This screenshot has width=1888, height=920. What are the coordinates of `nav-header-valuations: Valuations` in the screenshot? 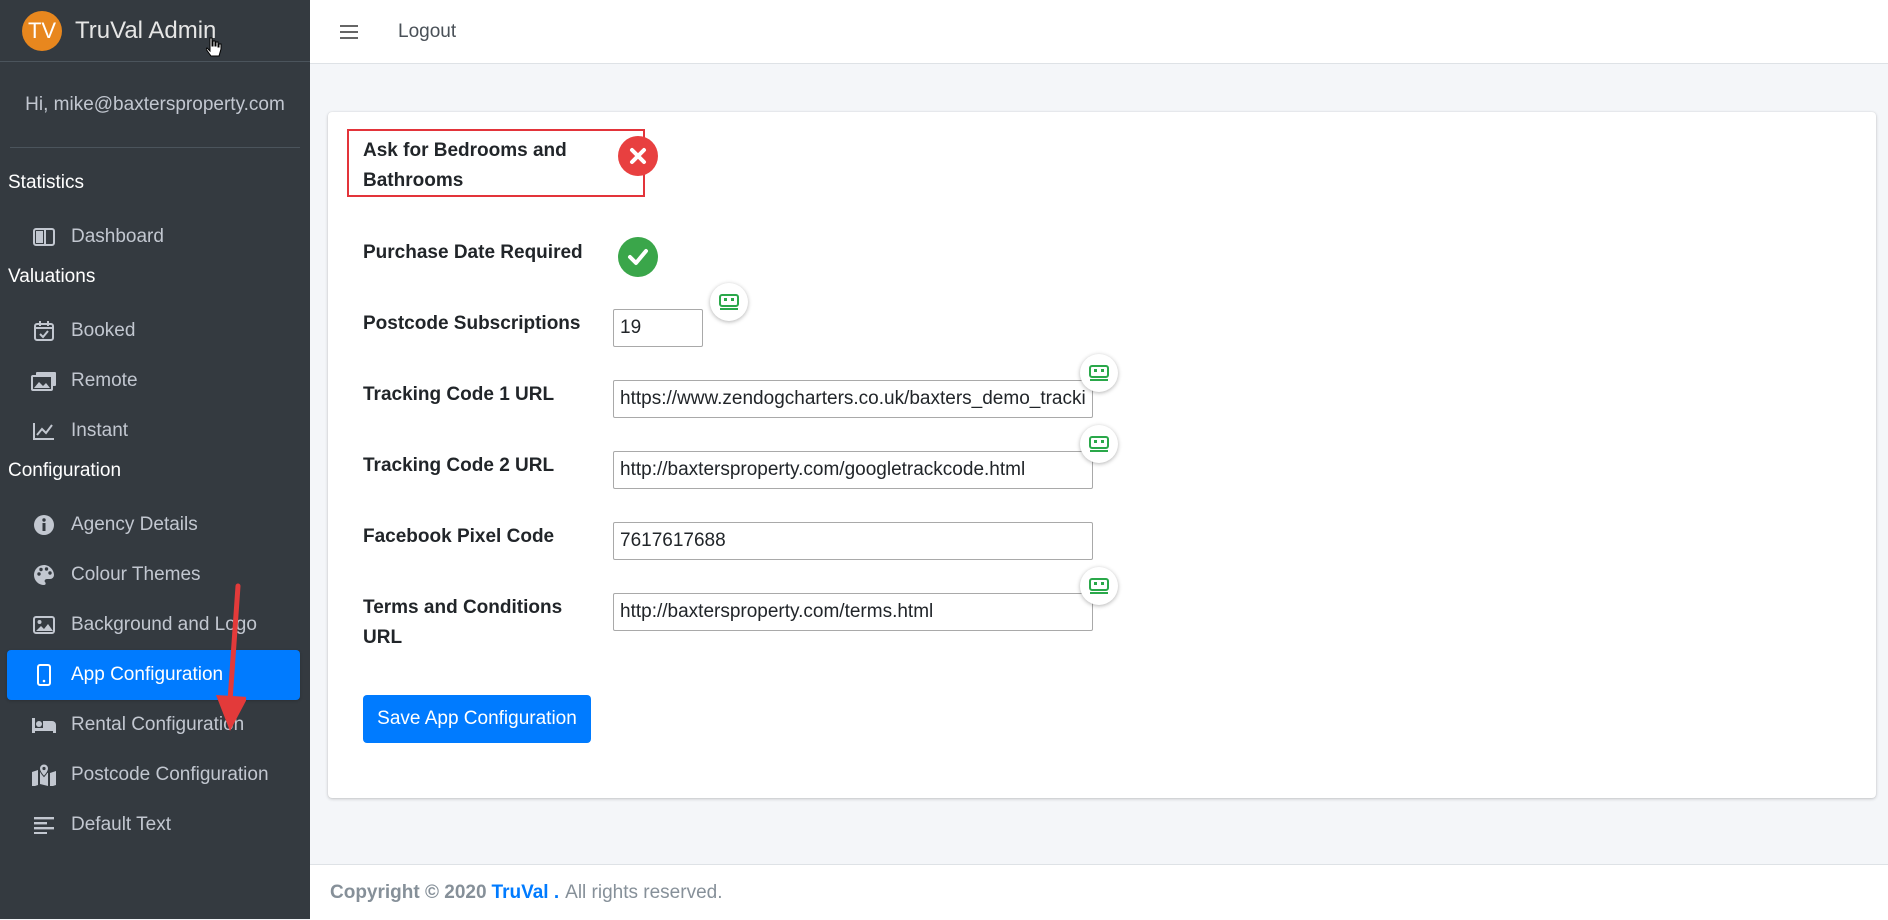 It's located at (52, 276).